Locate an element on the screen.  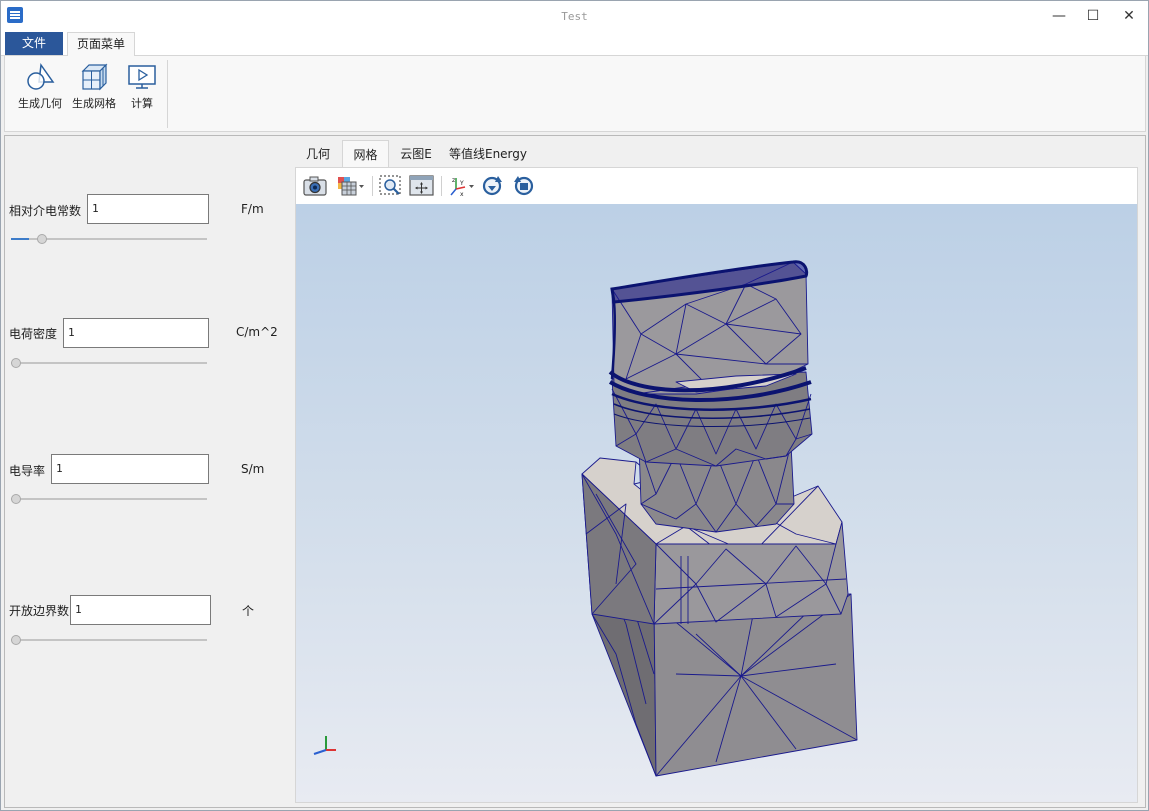
compute-label: 计算 is located at coordinates (142, 103).